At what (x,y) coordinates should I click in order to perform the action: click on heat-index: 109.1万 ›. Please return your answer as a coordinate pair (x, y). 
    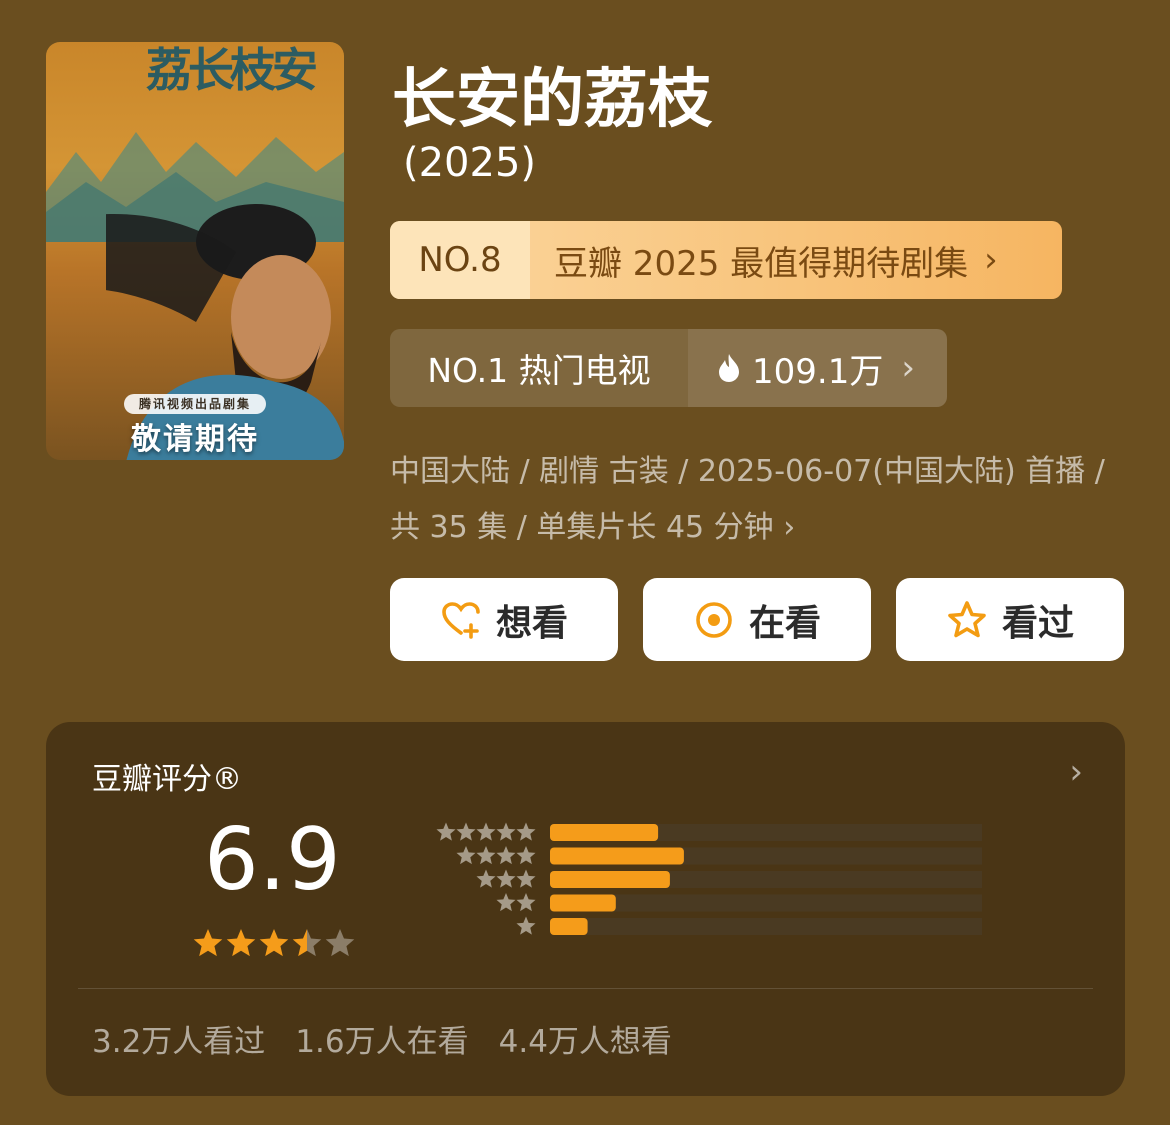
    Looking at the image, I should click on (817, 368).